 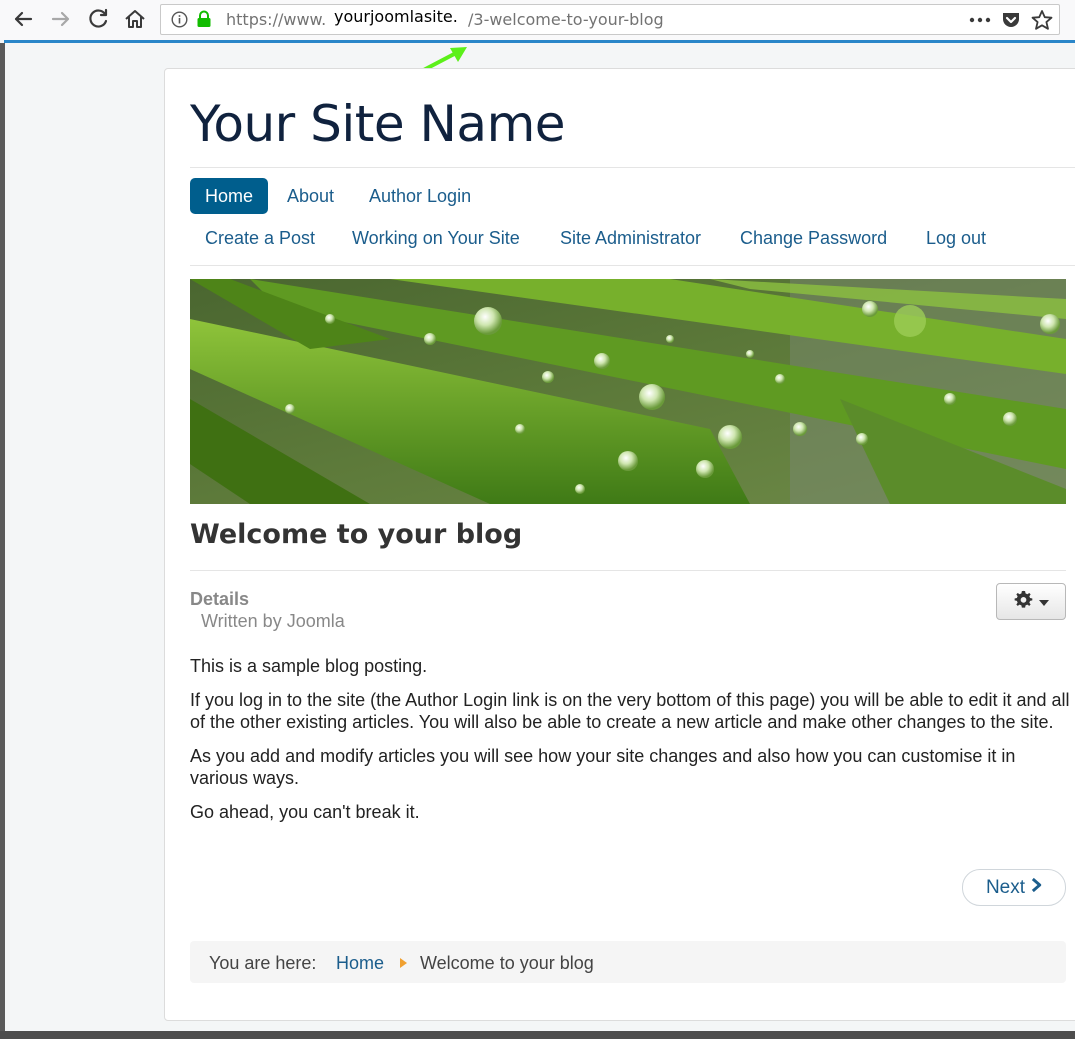 What do you see at coordinates (309, 666) in the screenshot?
I see `article-paragraph: This is a sample blog posting.` at bounding box center [309, 666].